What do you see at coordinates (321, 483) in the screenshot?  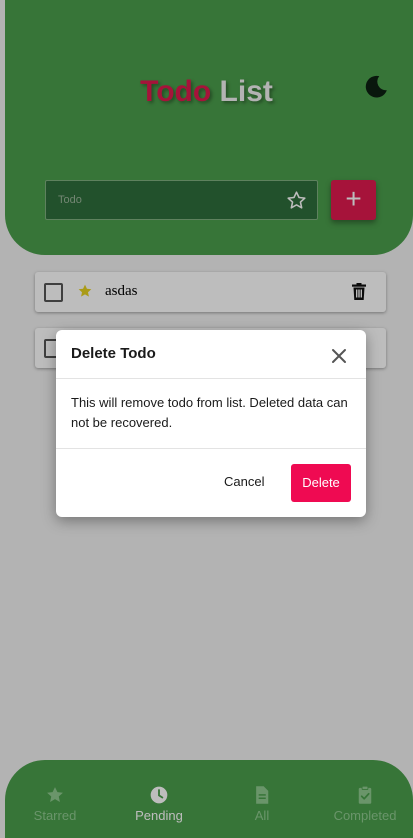 I see `delete-button: Delete` at bounding box center [321, 483].